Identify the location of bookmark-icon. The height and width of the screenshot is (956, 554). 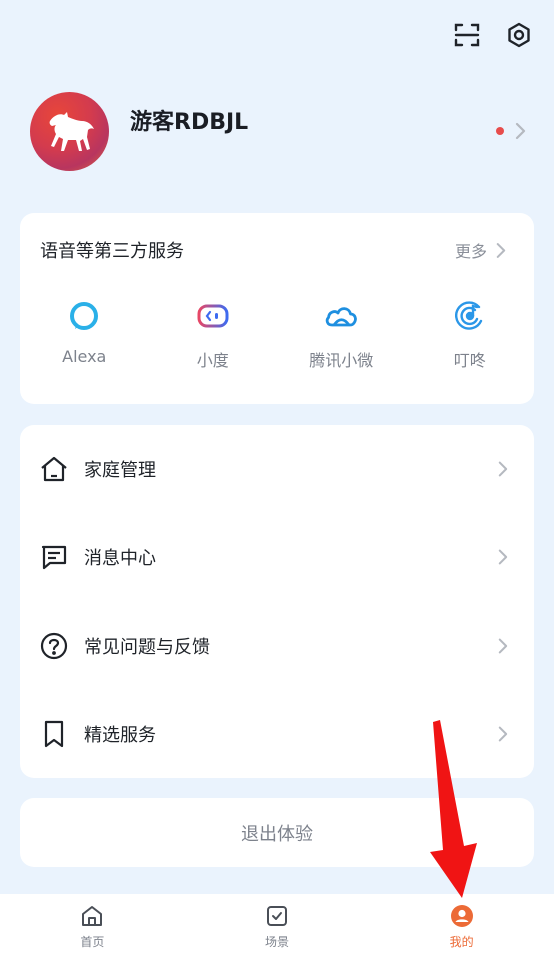
(54, 734).